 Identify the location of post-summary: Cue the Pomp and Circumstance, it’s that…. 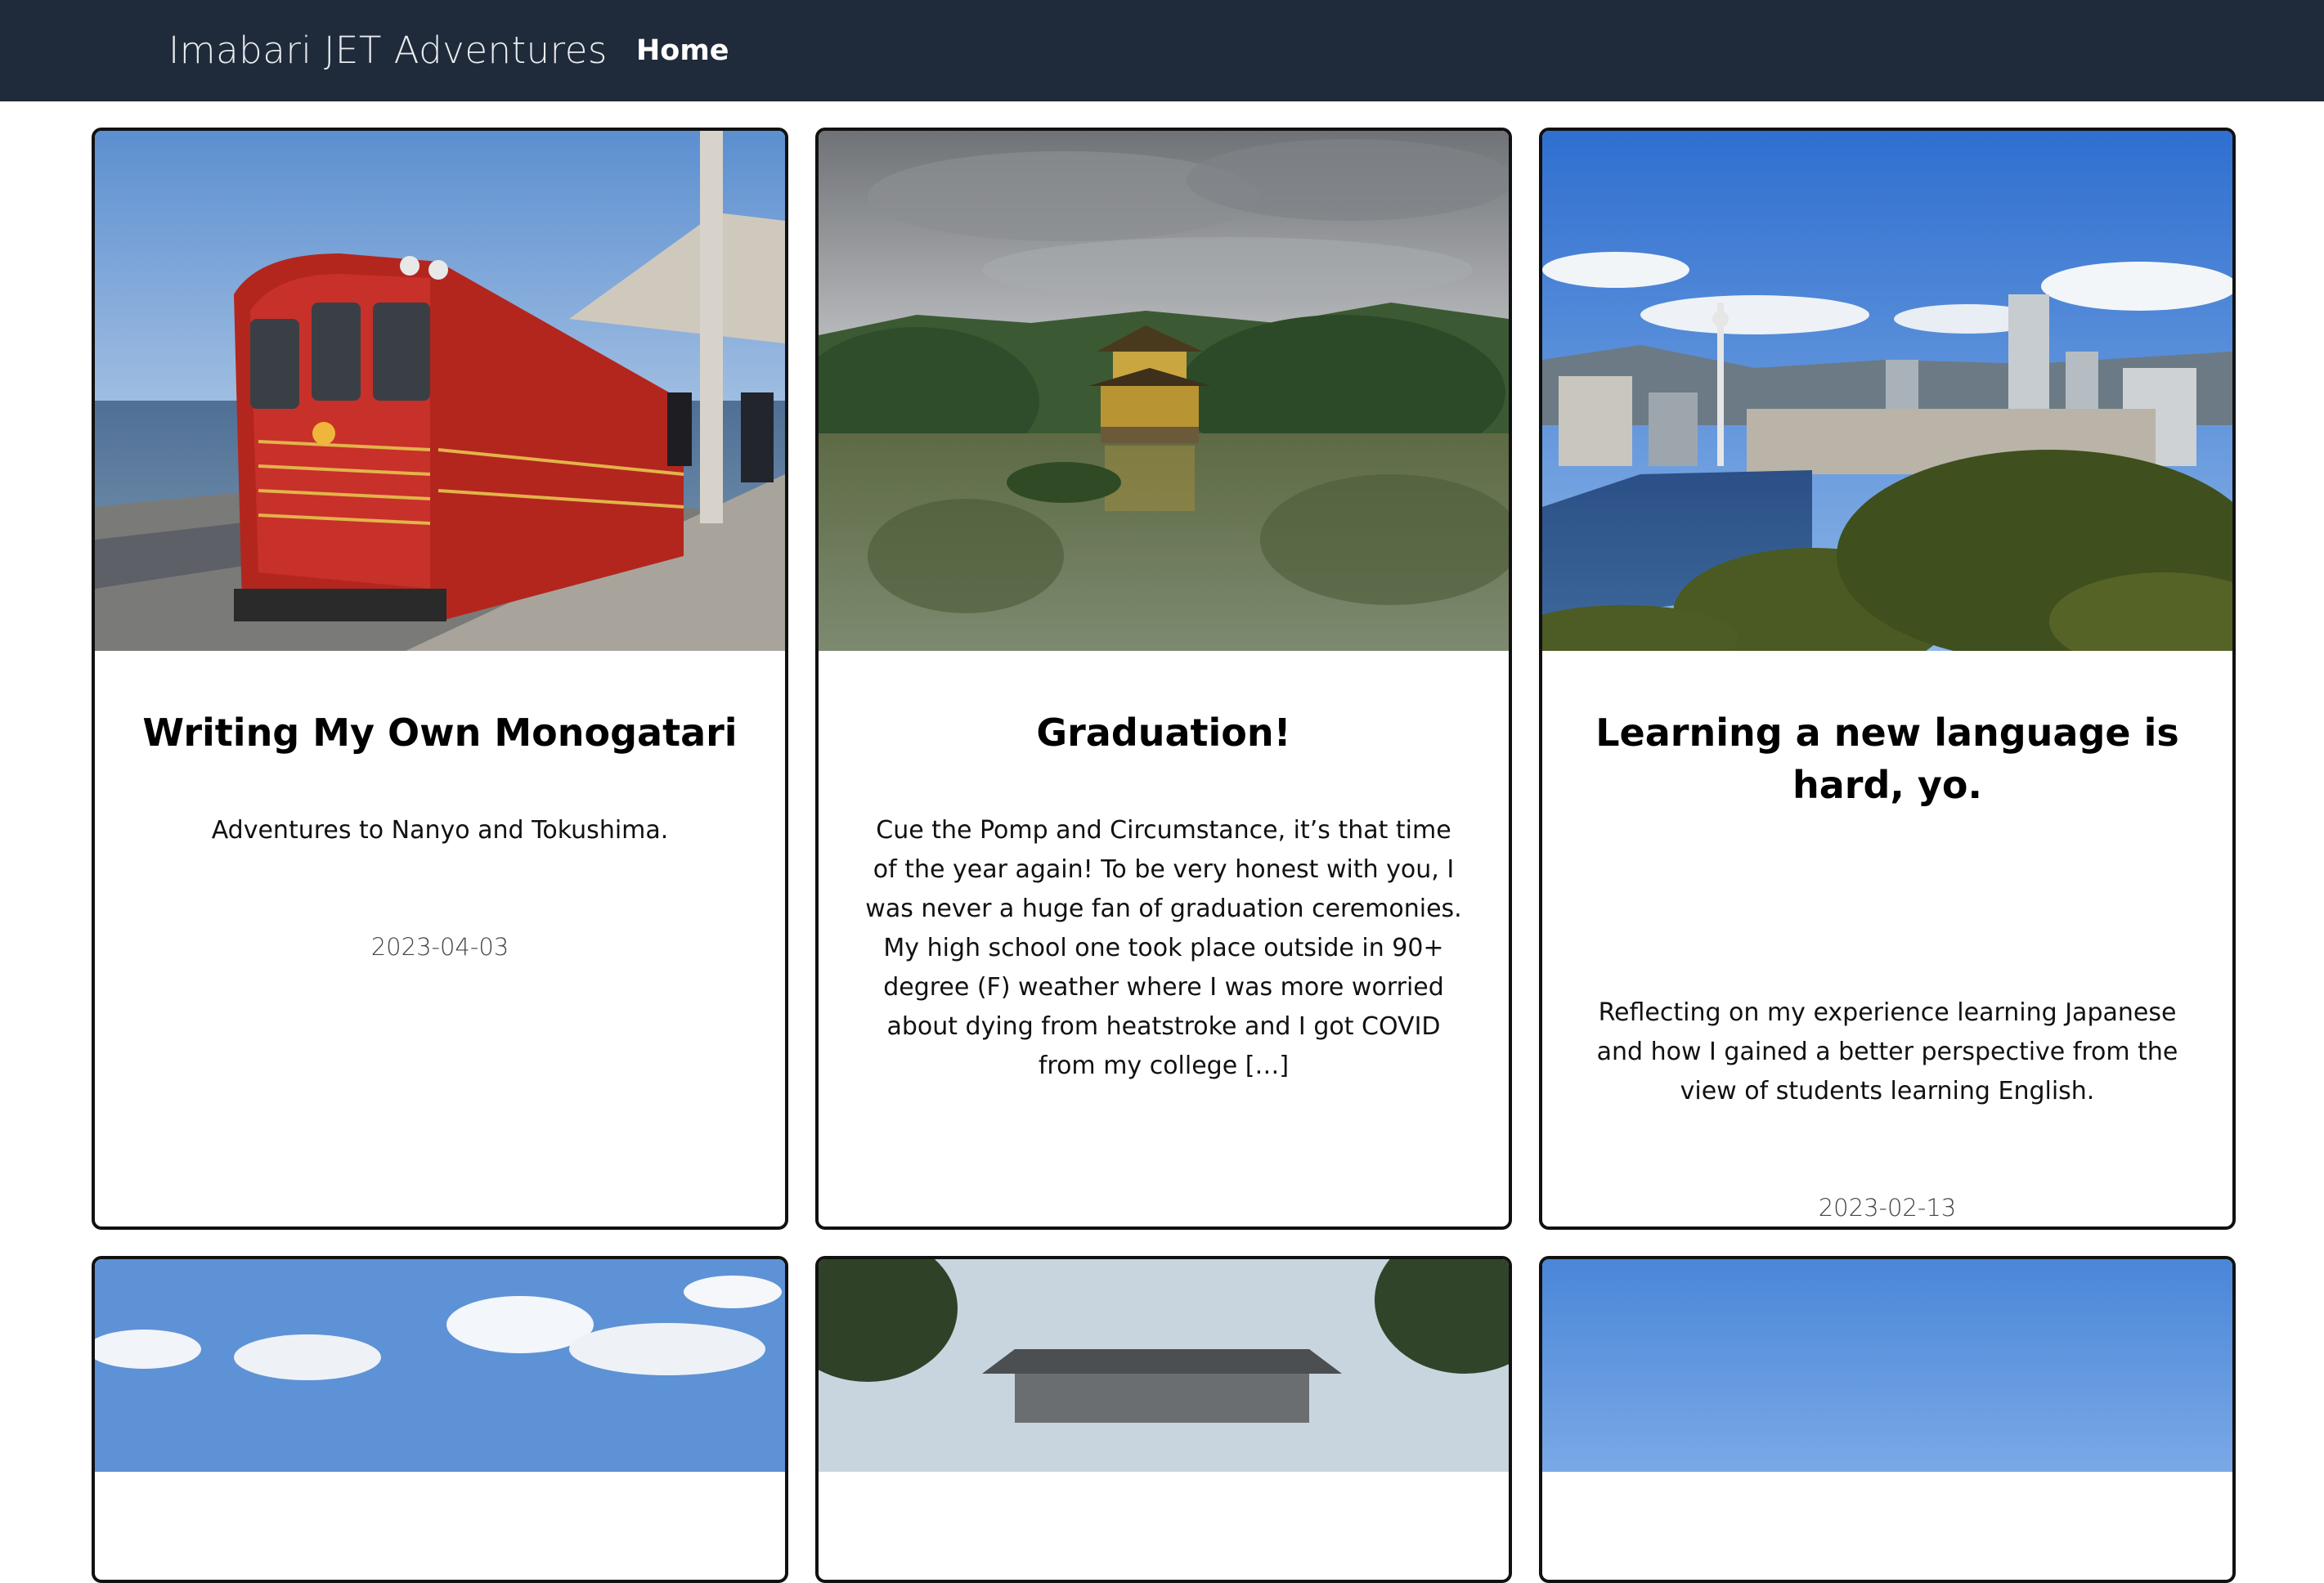
(1163, 948).